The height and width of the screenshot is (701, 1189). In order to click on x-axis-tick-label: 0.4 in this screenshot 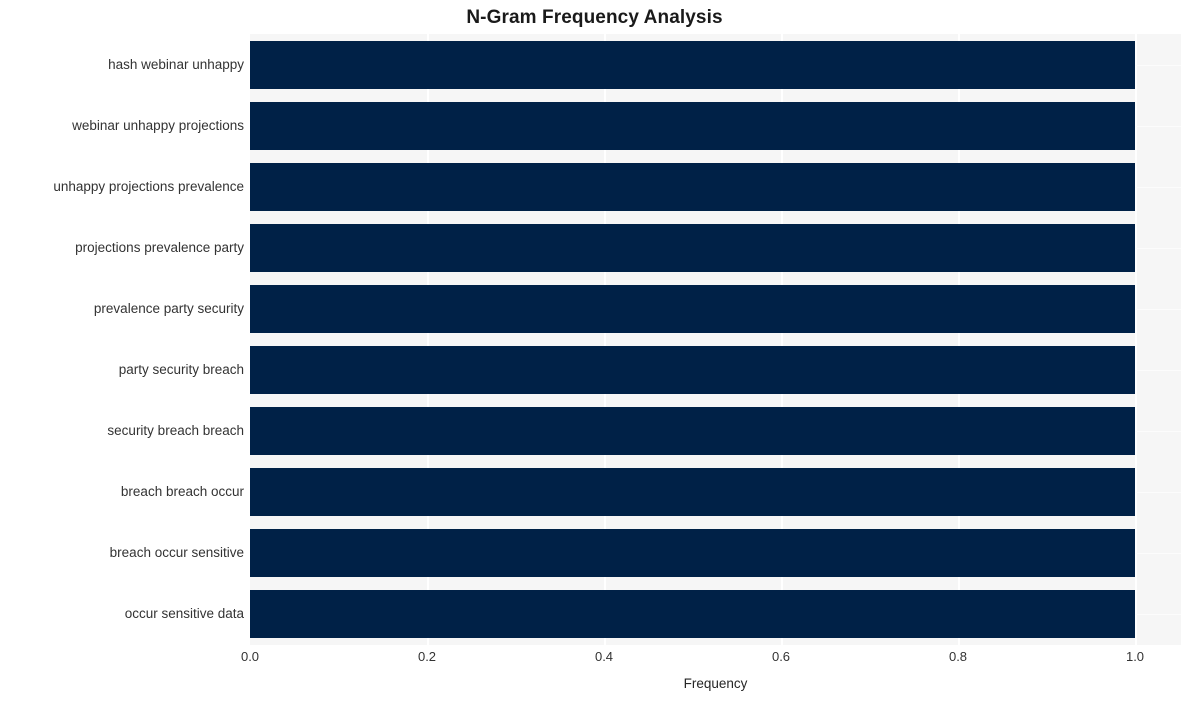, I will do `click(604, 656)`.